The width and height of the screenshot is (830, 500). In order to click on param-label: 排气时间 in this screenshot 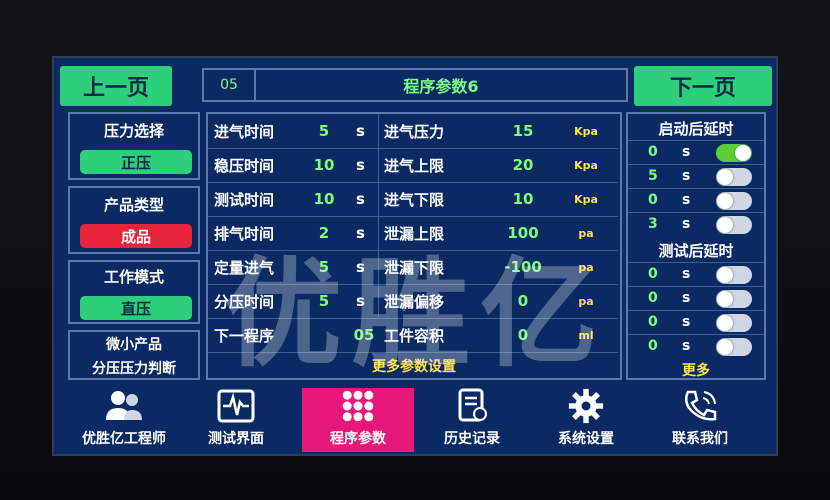, I will do `click(244, 233)`.